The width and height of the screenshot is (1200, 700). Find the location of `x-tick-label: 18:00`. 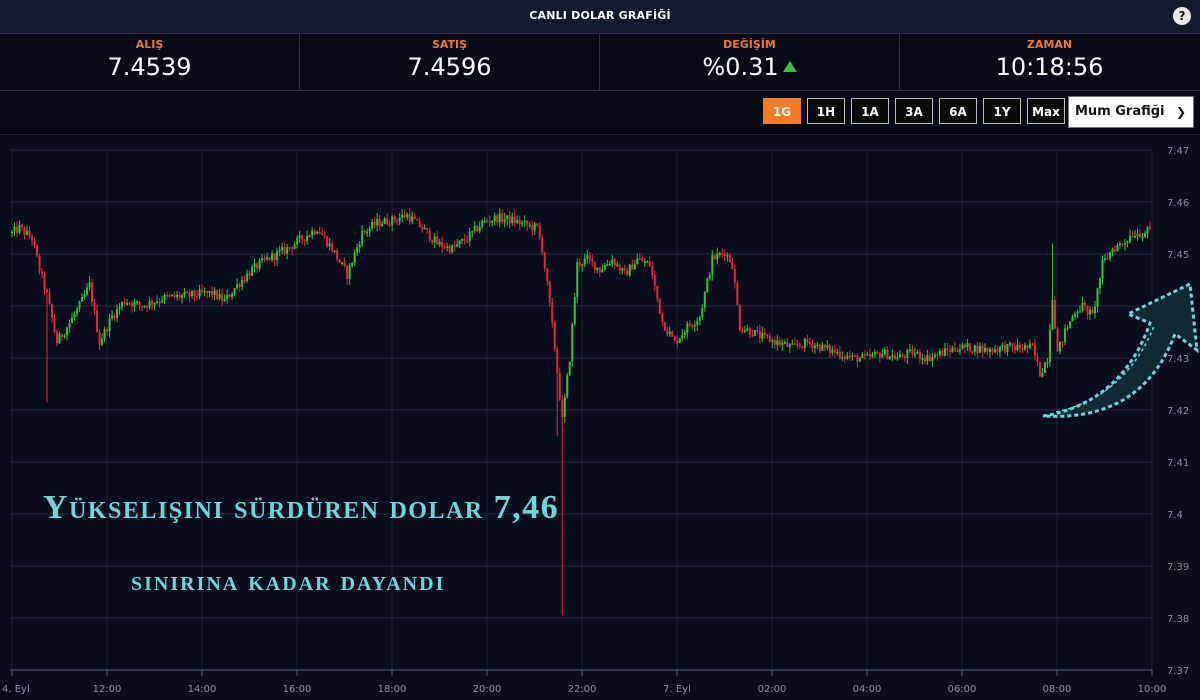

x-tick-label: 18:00 is located at coordinates (392, 689).